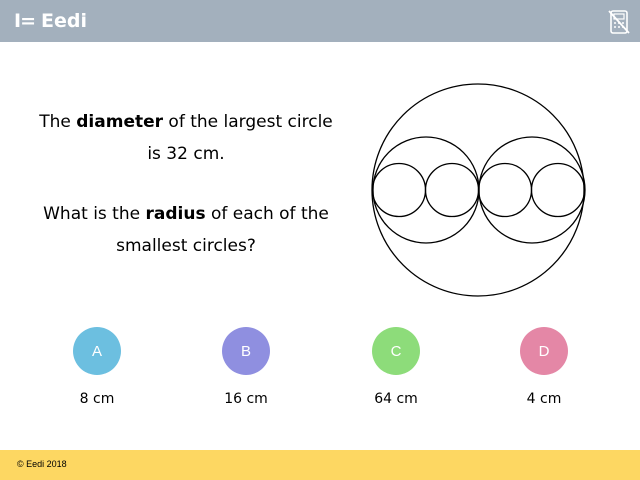 The width and height of the screenshot is (640, 480). I want to click on footer-bar: © Eedi 2018, so click(320, 465).